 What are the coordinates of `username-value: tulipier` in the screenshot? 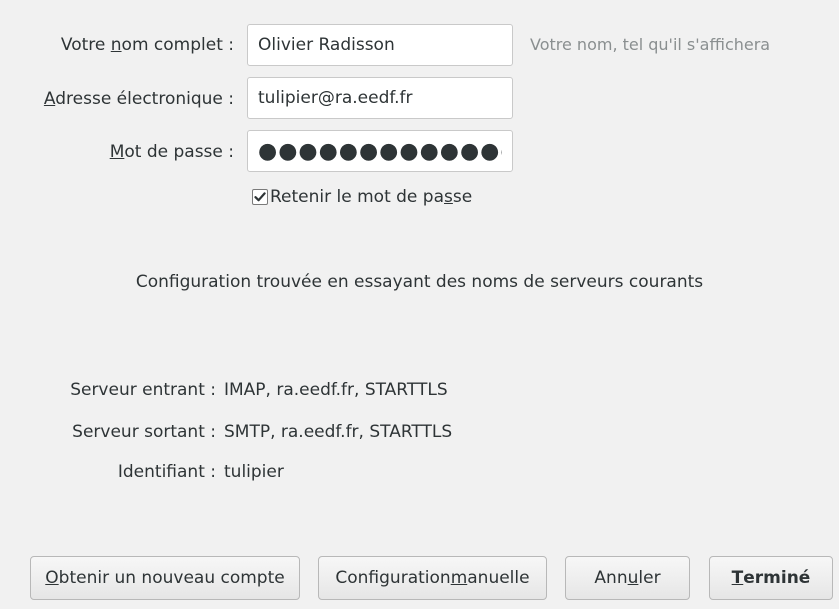 It's located at (254, 472).